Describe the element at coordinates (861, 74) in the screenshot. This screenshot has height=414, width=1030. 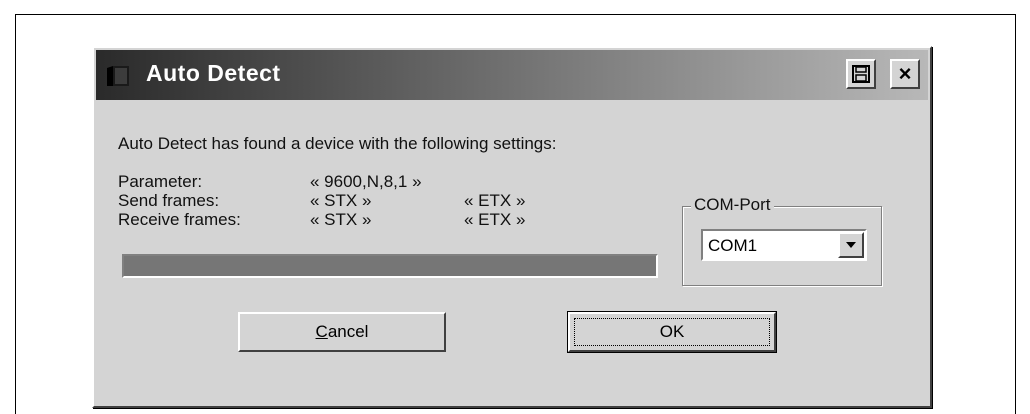
I see `save-icon` at that location.